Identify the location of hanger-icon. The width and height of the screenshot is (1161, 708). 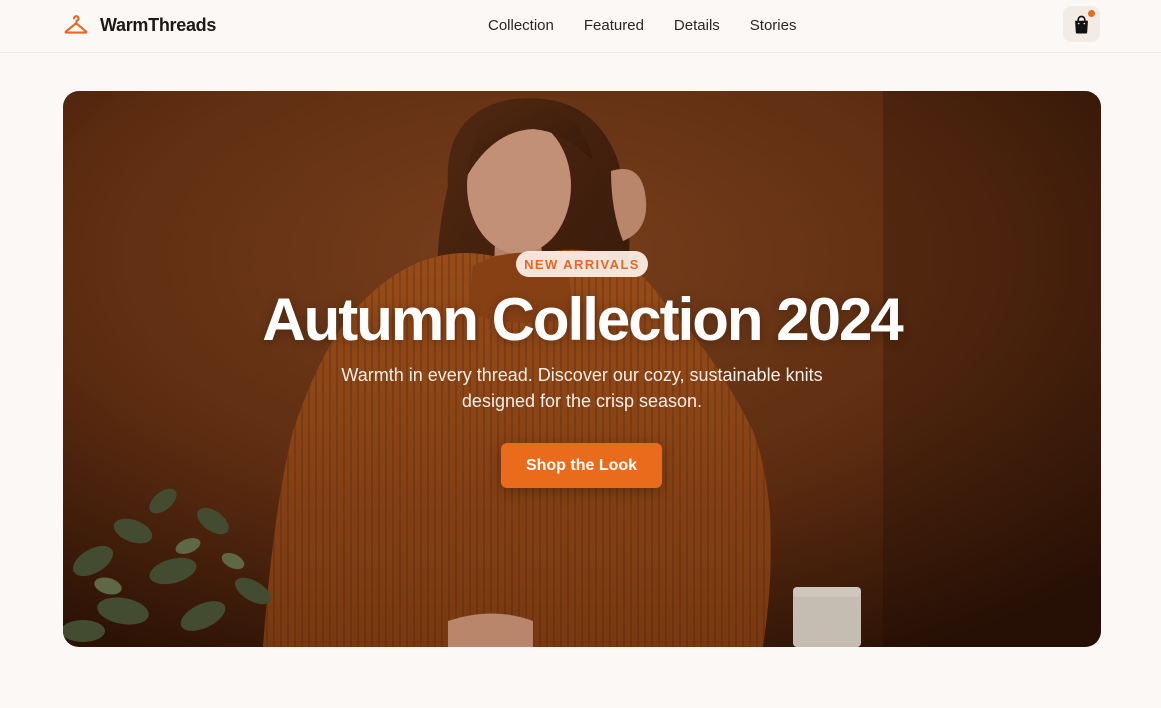
(76, 24).